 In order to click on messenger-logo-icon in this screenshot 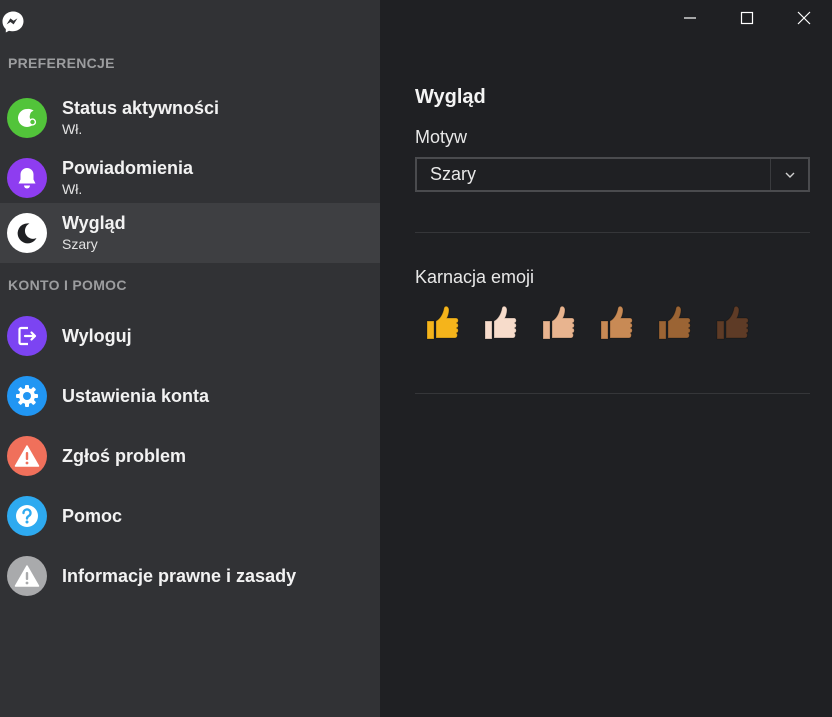, I will do `click(13, 22)`.